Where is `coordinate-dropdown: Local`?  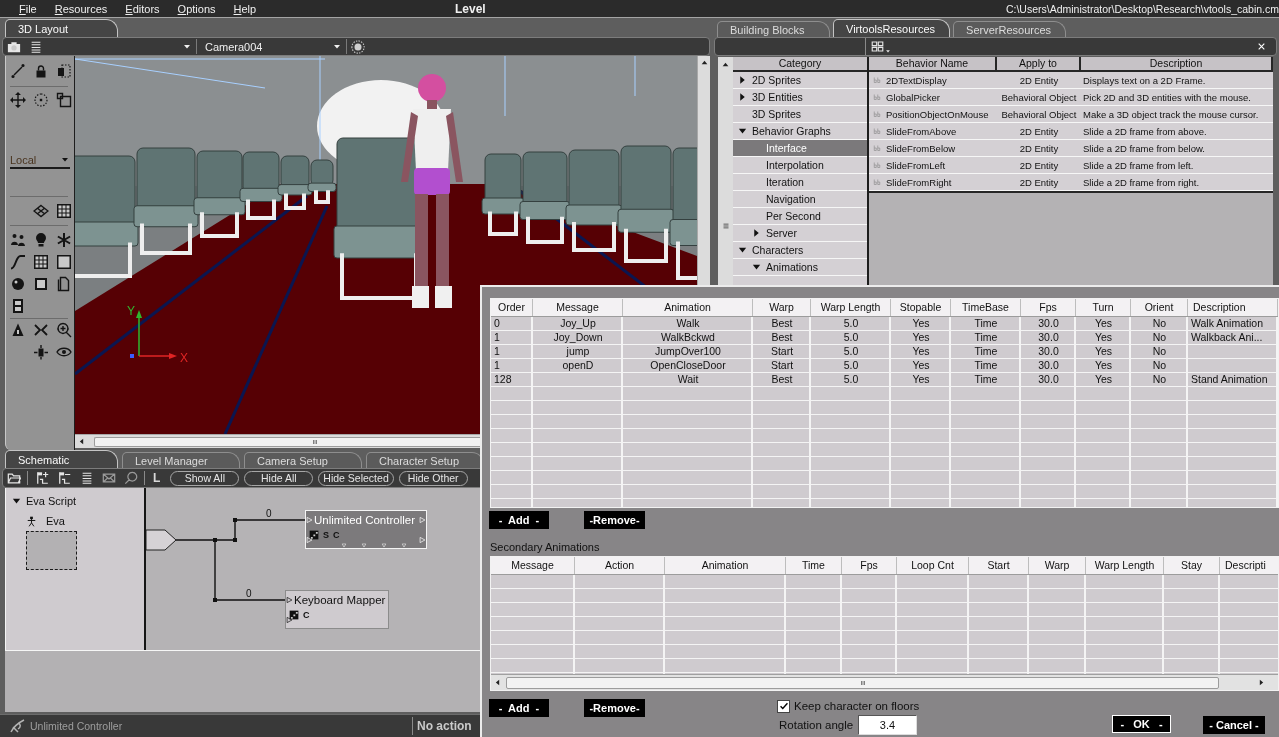
coordinate-dropdown: Local is located at coordinates (40, 160).